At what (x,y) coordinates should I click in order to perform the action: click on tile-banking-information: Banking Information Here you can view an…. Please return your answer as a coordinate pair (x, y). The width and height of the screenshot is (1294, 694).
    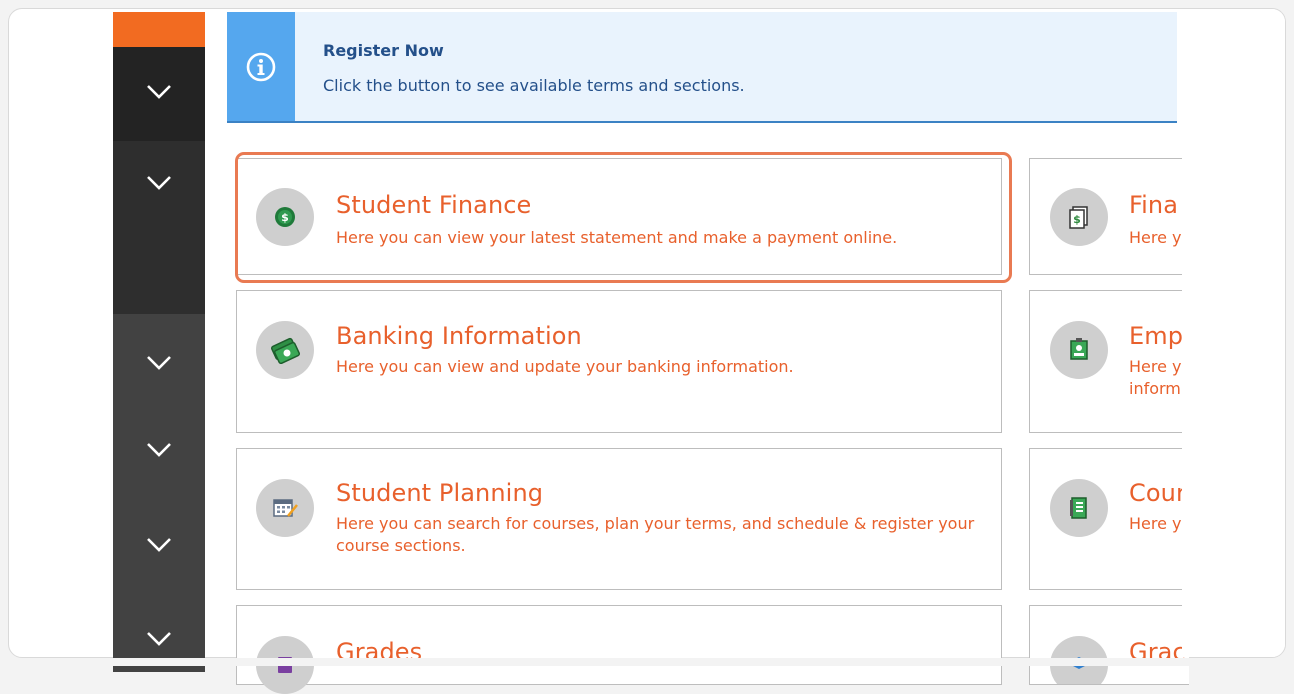
    Looking at the image, I should click on (619, 361).